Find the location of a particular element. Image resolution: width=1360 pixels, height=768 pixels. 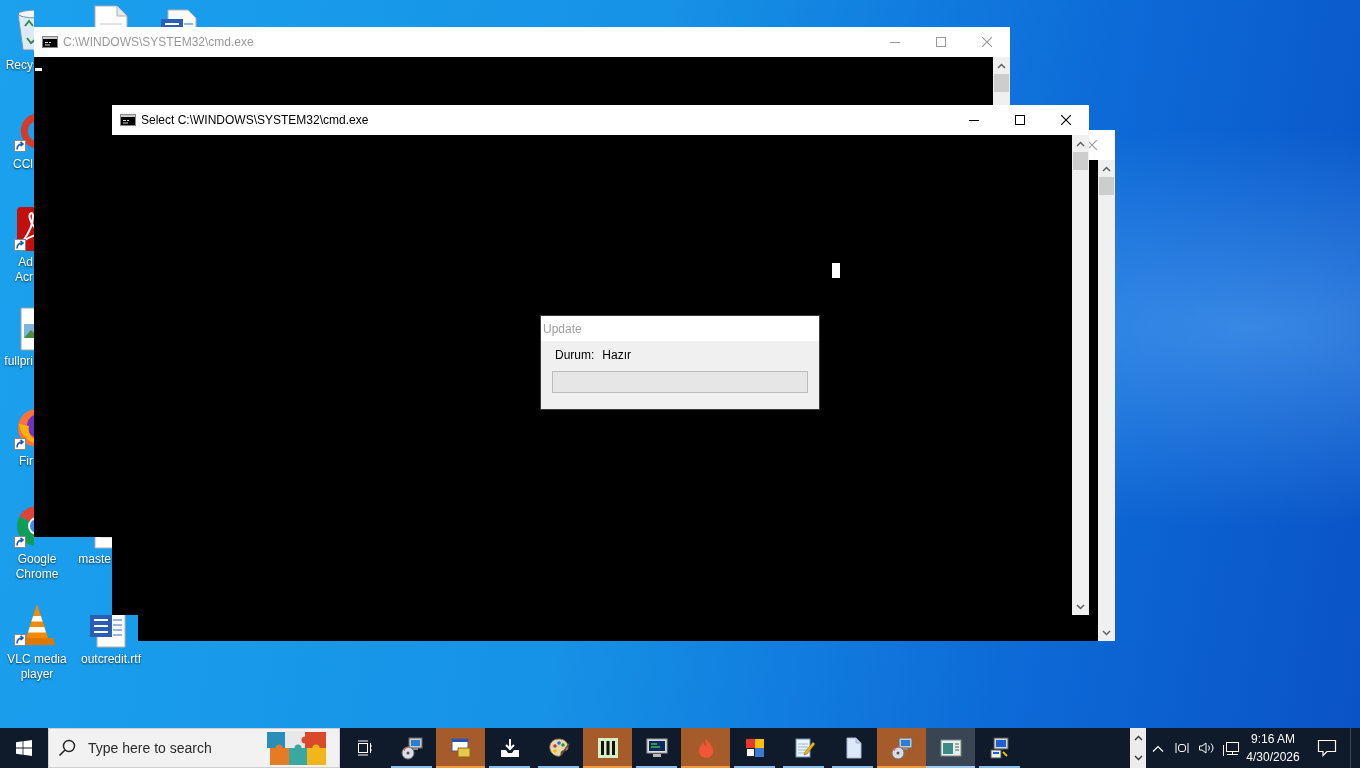

window-title: C:\WINDOWS\SYSTEM32\cmd.exe is located at coordinates (158, 42).